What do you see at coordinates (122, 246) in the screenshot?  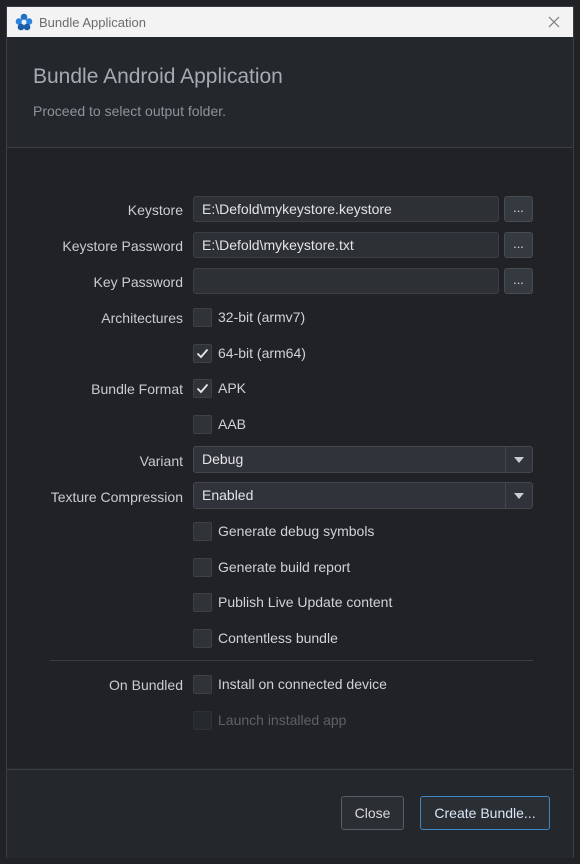 I see `keystore-password-label: Keystore Password` at bounding box center [122, 246].